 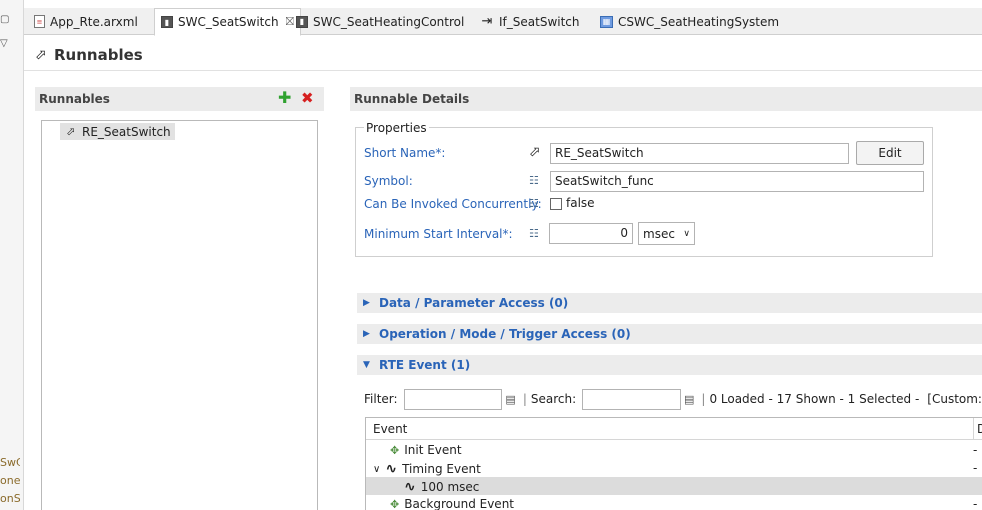 What do you see at coordinates (510, 399) in the screenshot?
I see `clear-filter-icon: ▤` at bounding box center [510, 399].